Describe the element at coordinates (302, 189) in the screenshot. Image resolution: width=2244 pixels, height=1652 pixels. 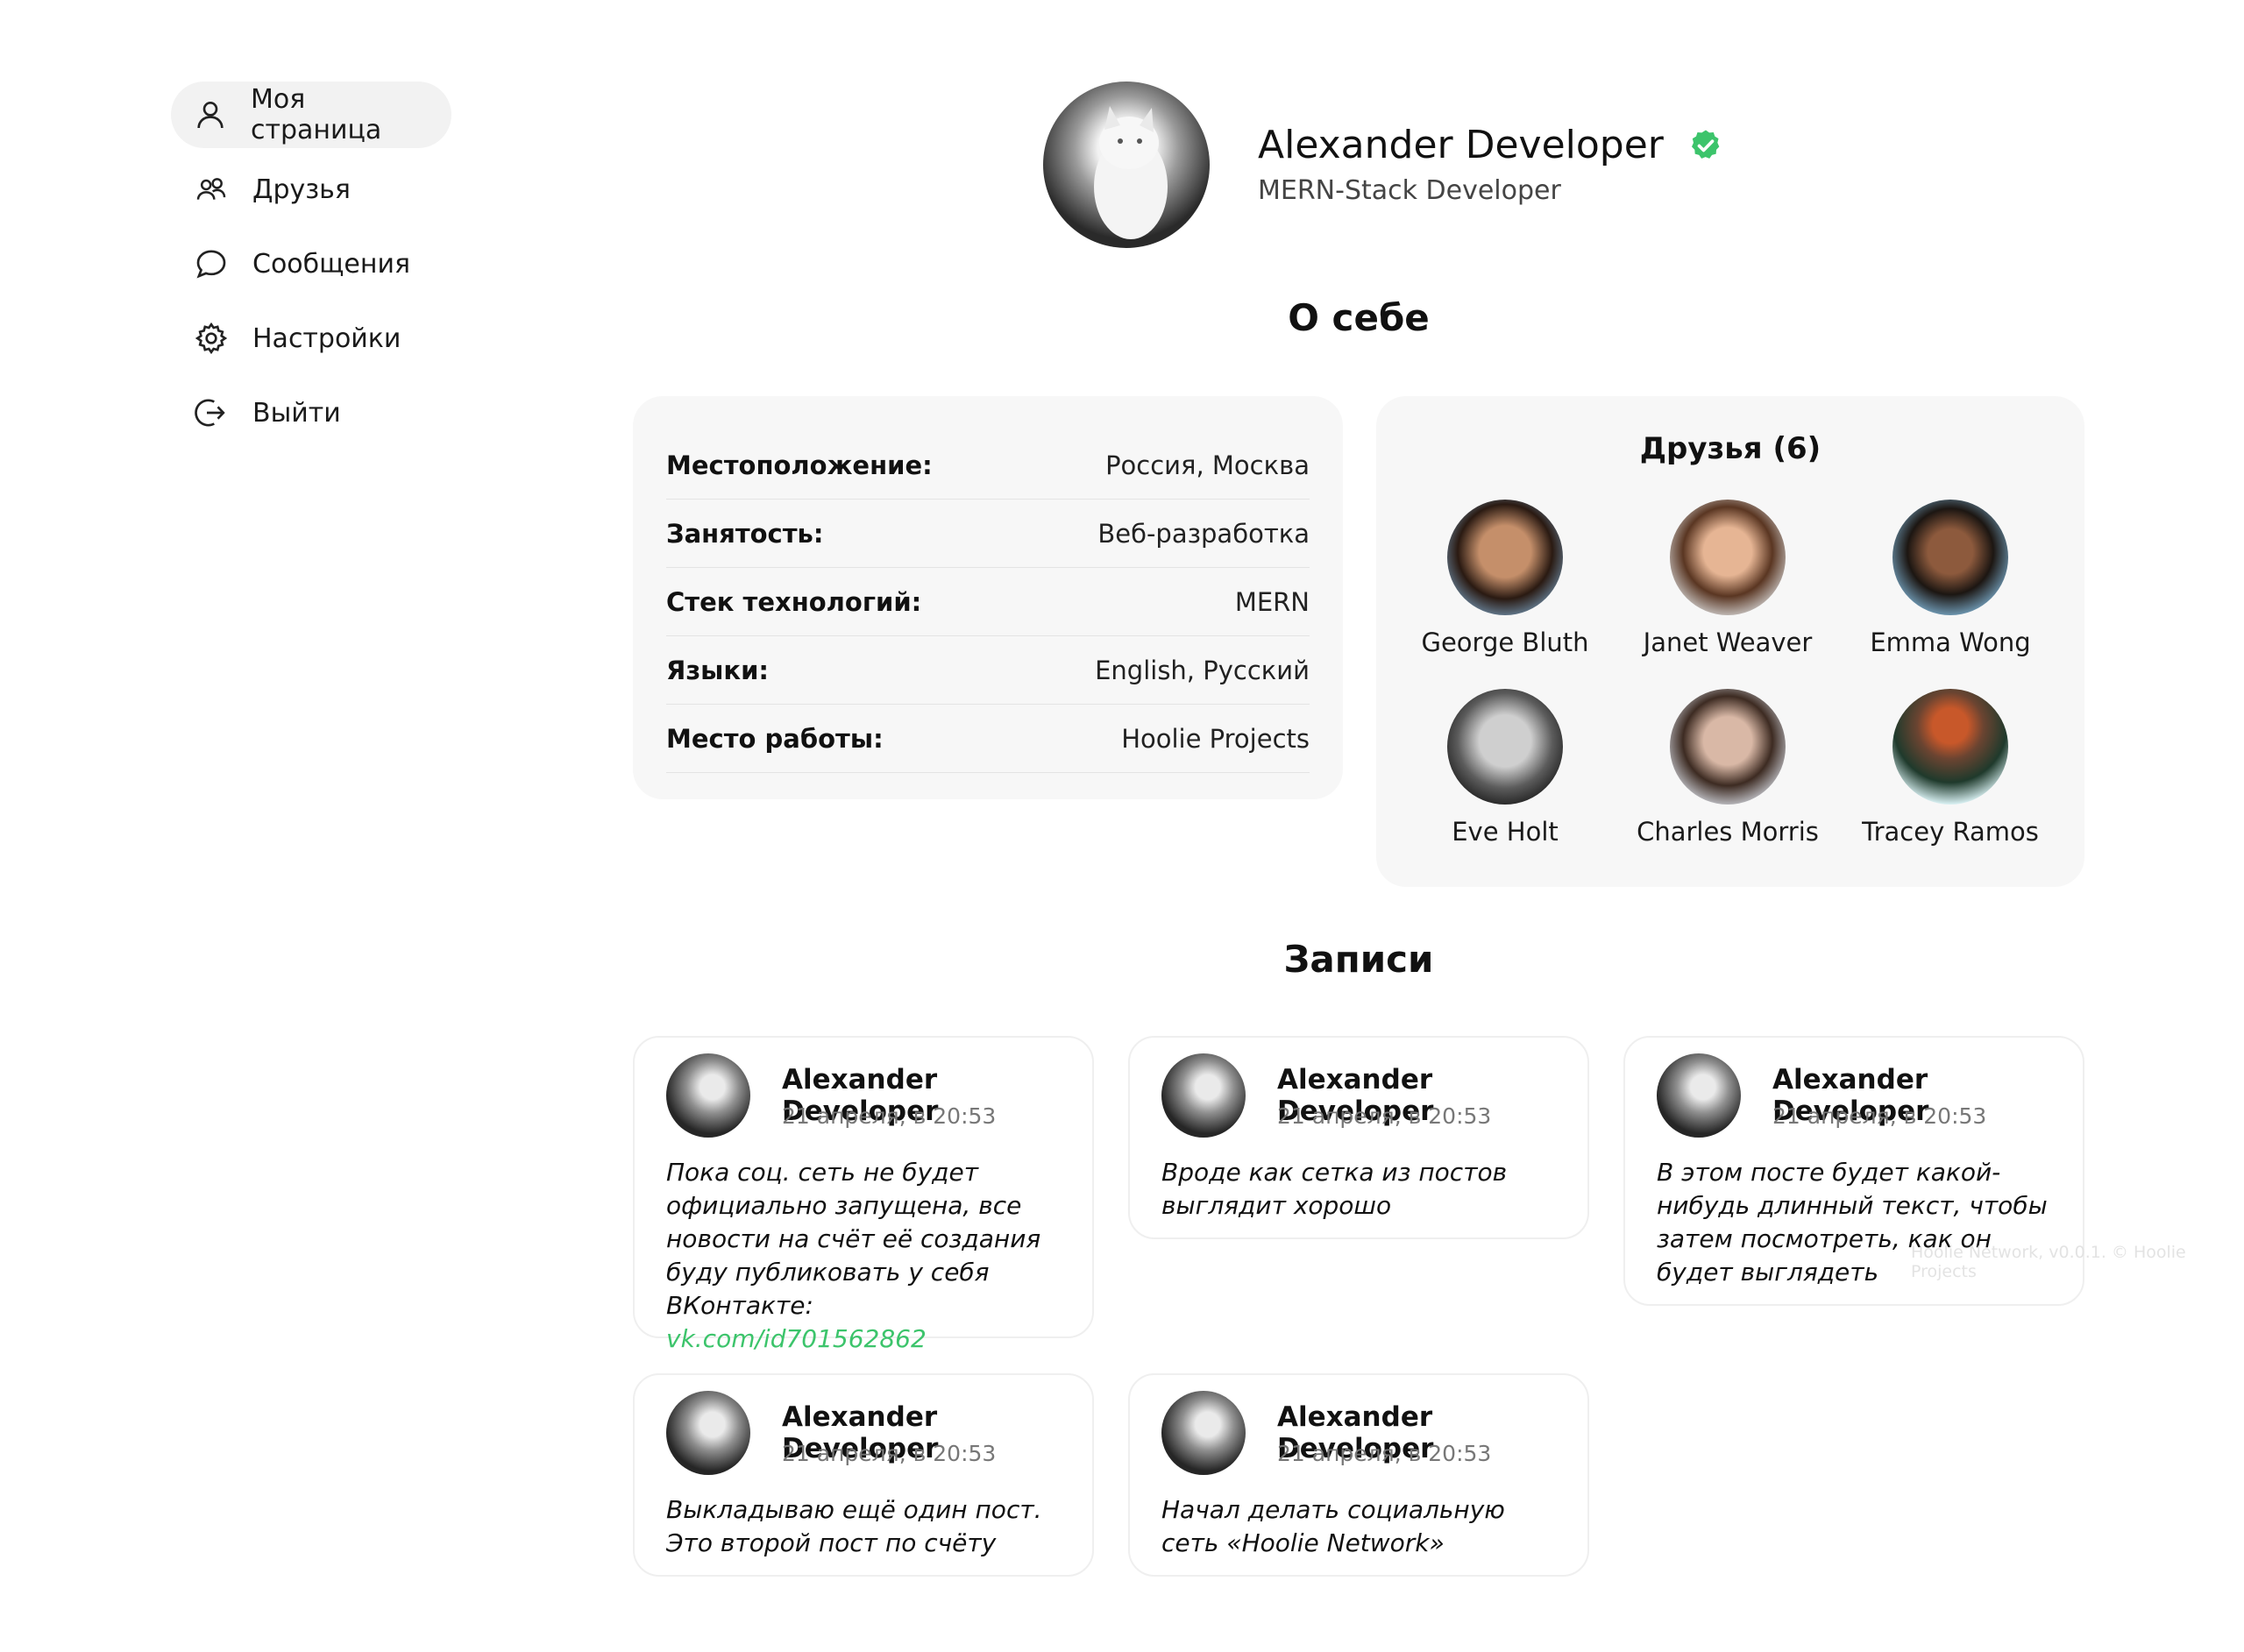
I see `sidebar-item-label: Друзья` at that location.